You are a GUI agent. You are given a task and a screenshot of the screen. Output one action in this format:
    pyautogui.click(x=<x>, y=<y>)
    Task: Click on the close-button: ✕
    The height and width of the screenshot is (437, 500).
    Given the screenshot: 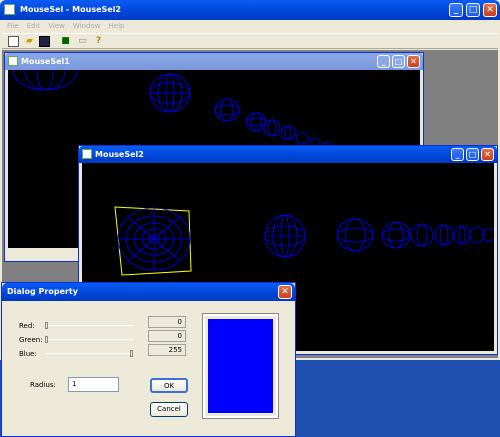 What is the action you would take?
    pyautogui.click(x=490, y=10)
    